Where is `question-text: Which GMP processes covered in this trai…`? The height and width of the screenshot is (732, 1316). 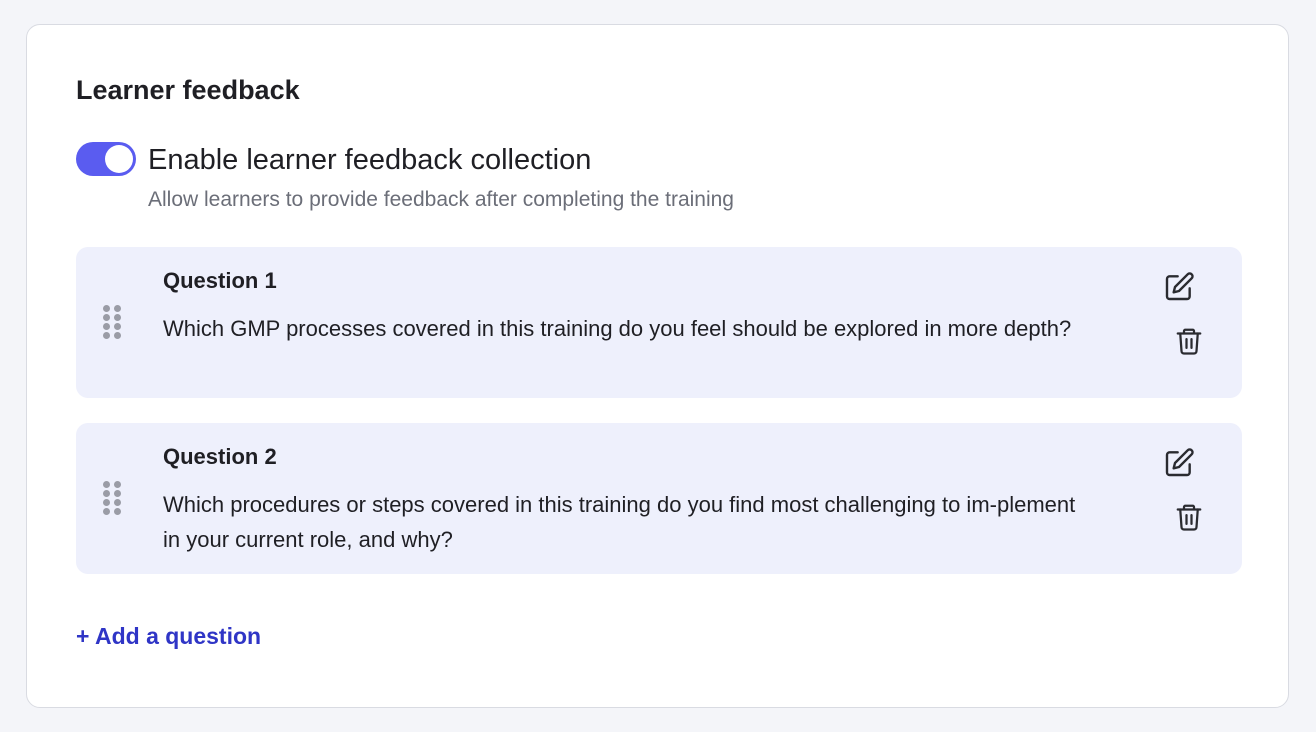
question-text: Which GMP processes covered in this trai… is located at coordinates (617, 328).